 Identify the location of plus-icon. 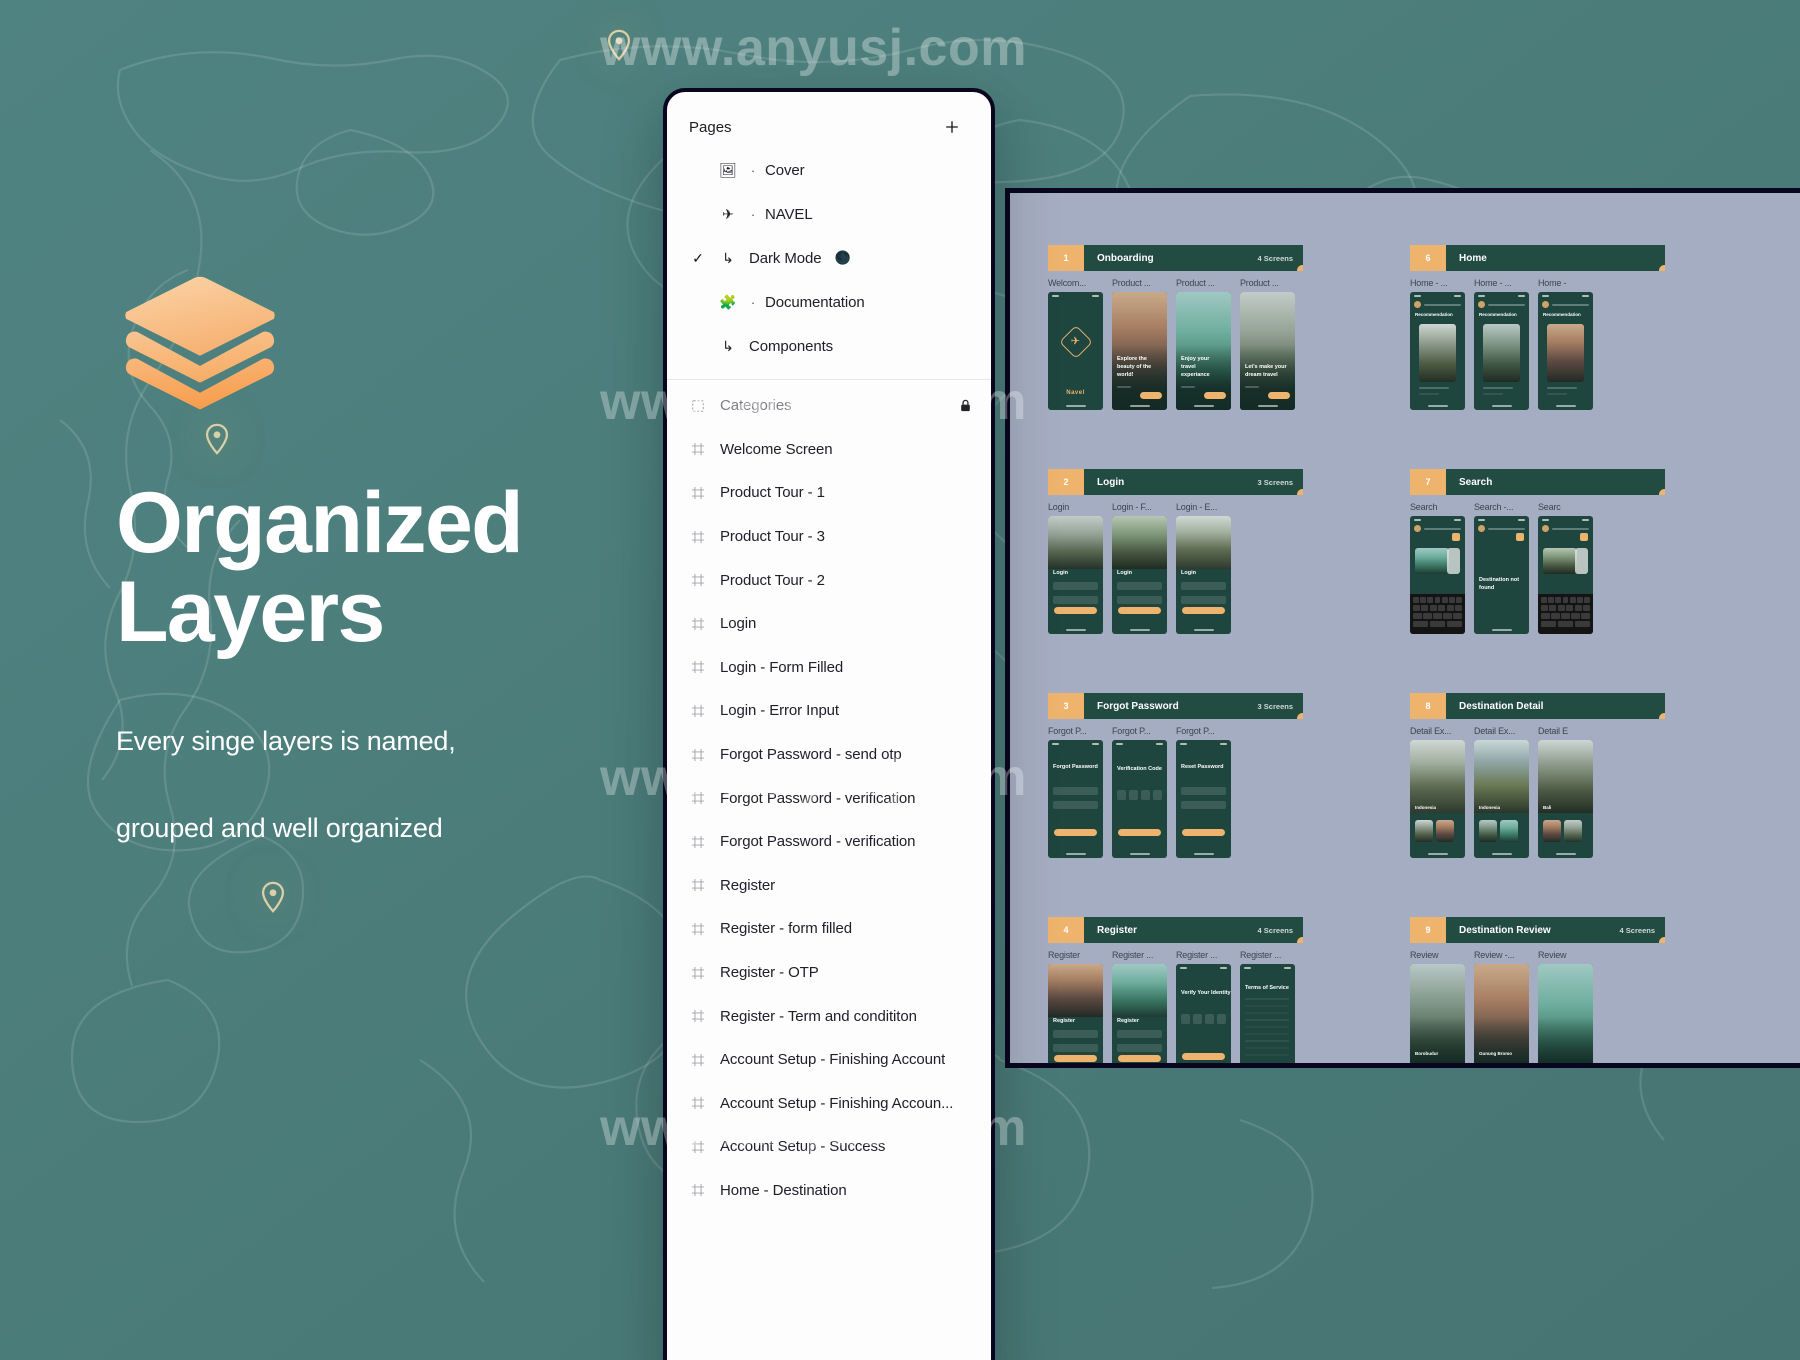
(952, 127).